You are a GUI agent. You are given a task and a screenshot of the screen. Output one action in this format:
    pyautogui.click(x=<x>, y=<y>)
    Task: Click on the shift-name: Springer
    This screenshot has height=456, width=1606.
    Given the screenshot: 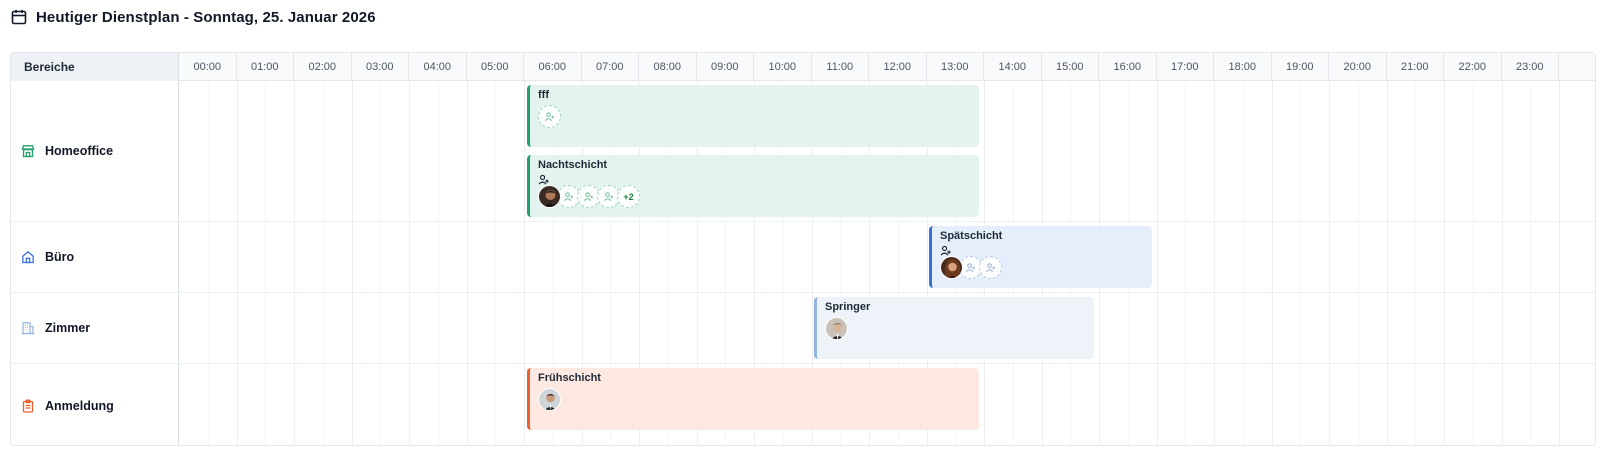 What is the action you would take?
    pyautogui.click(x=848, y=307)
    